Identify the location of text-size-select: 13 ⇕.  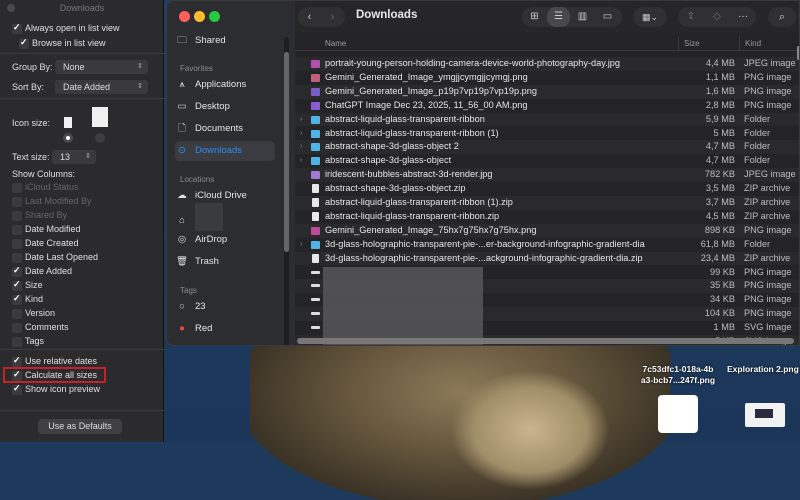
(74, 157).